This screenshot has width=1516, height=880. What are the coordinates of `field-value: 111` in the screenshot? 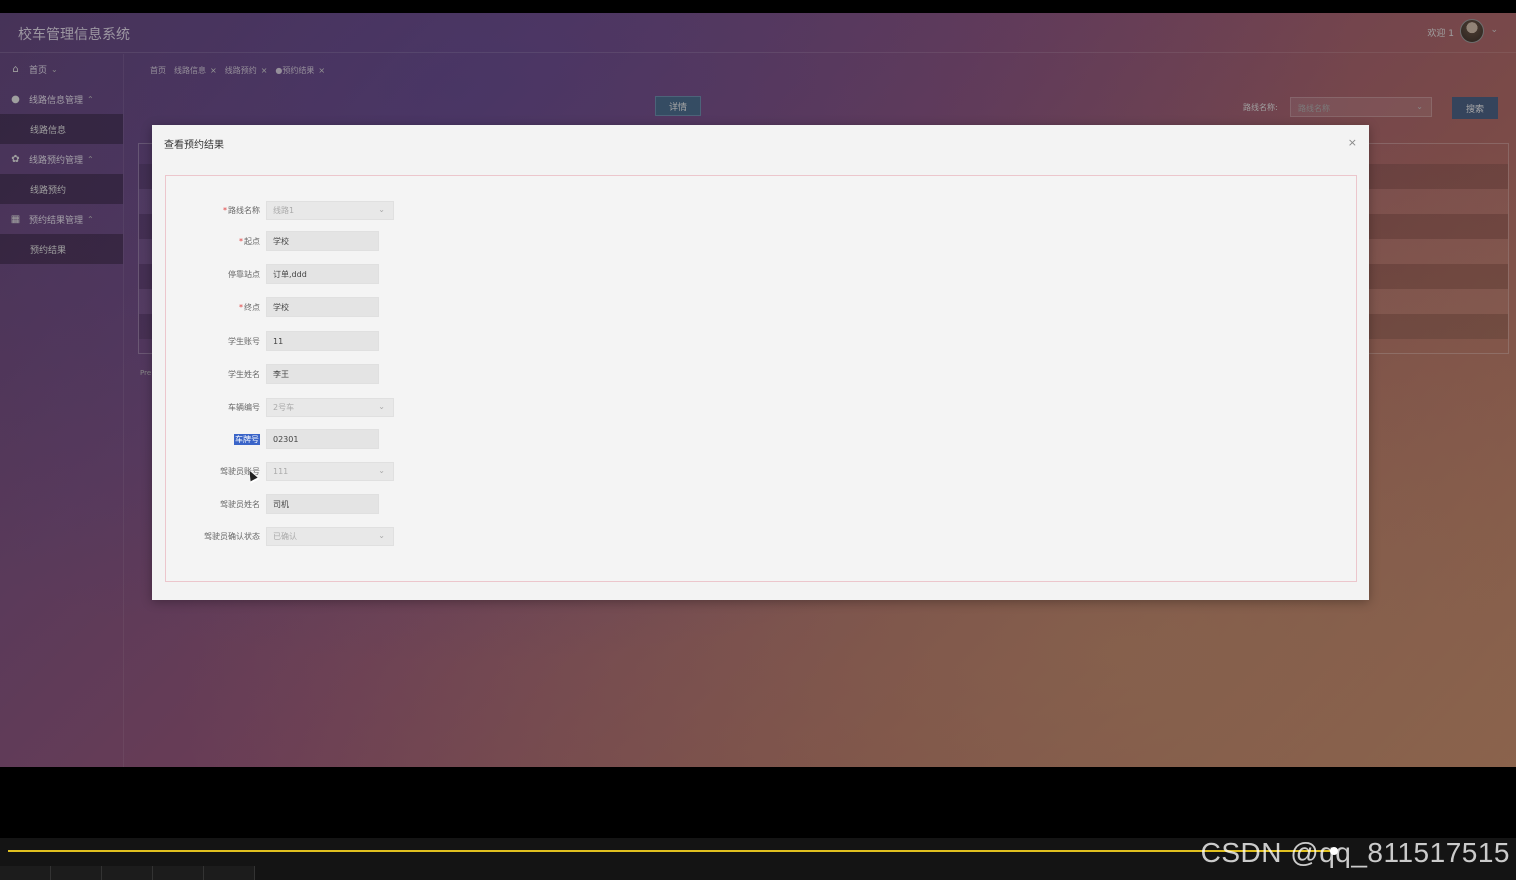 It's located at (281, 471).